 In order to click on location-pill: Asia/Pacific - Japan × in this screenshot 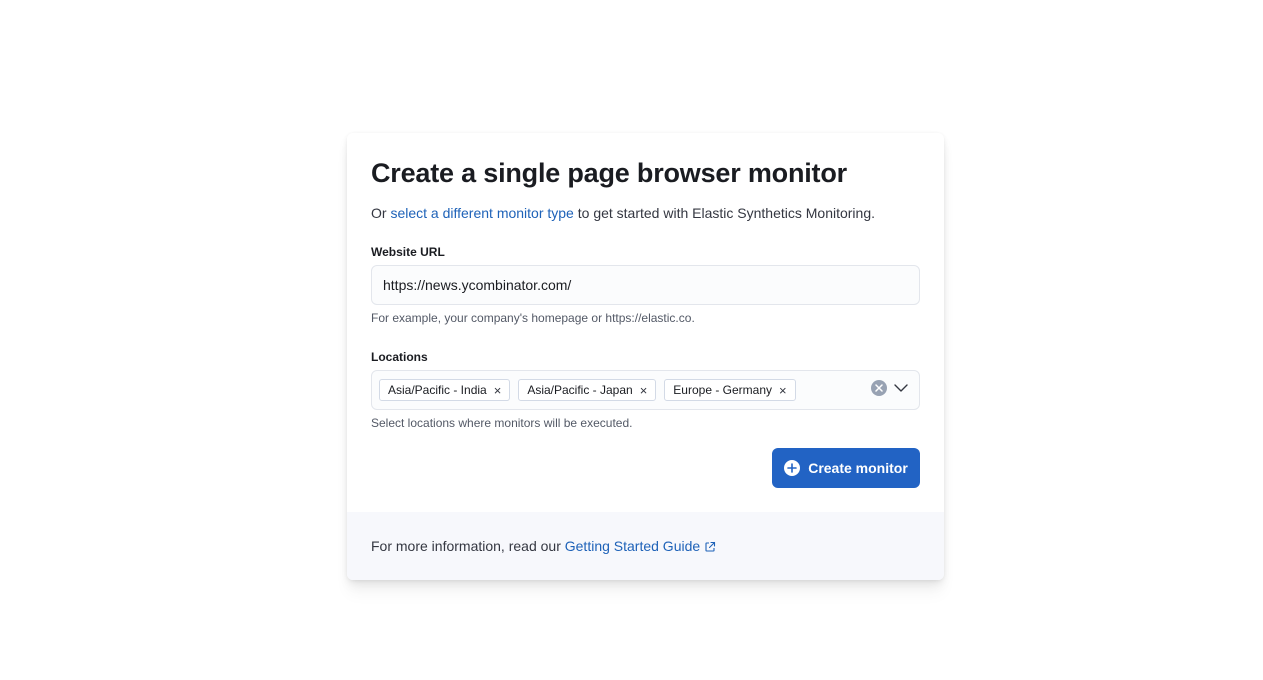, I will do `click(587, 390)`.